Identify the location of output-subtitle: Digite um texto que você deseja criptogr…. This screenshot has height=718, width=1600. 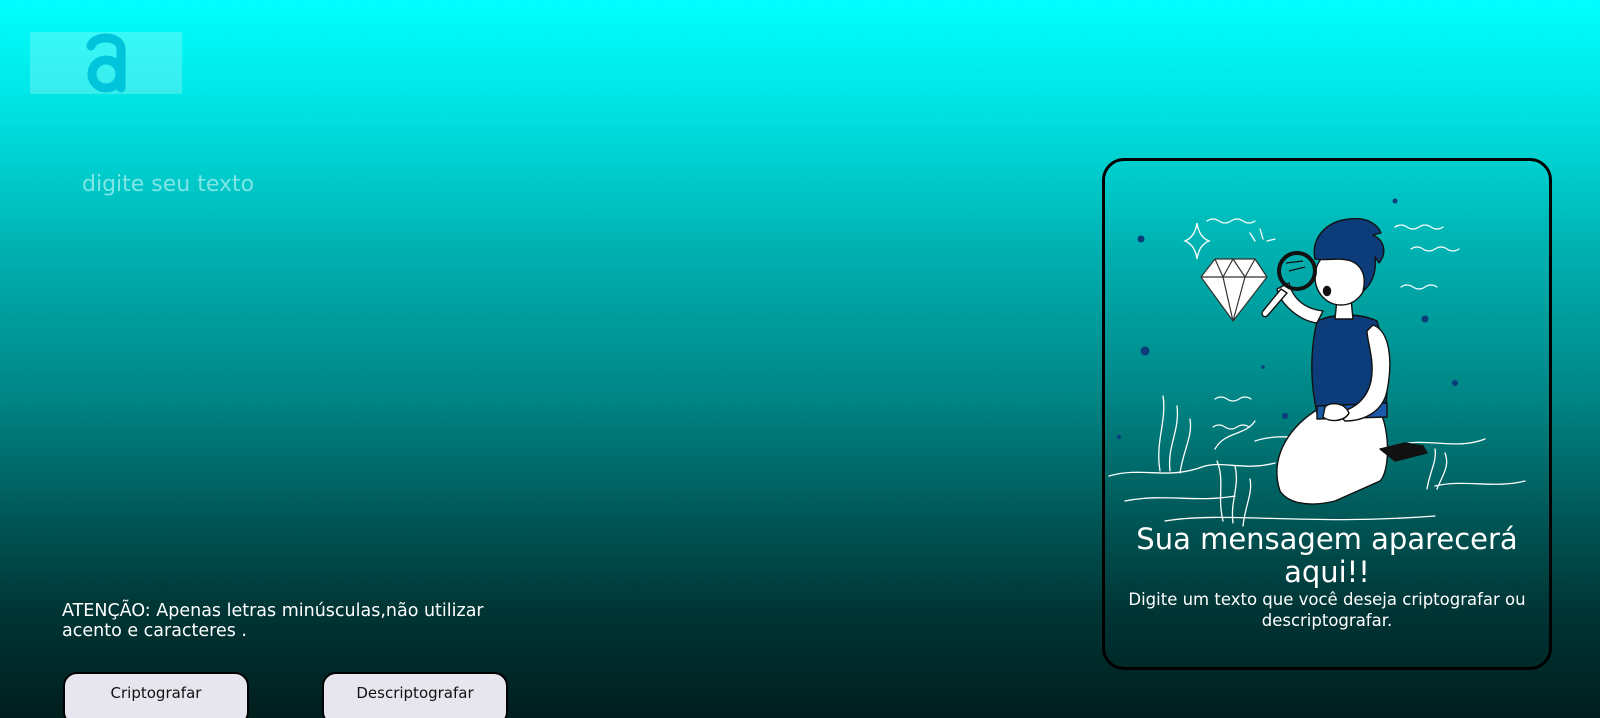
(1327, 610).